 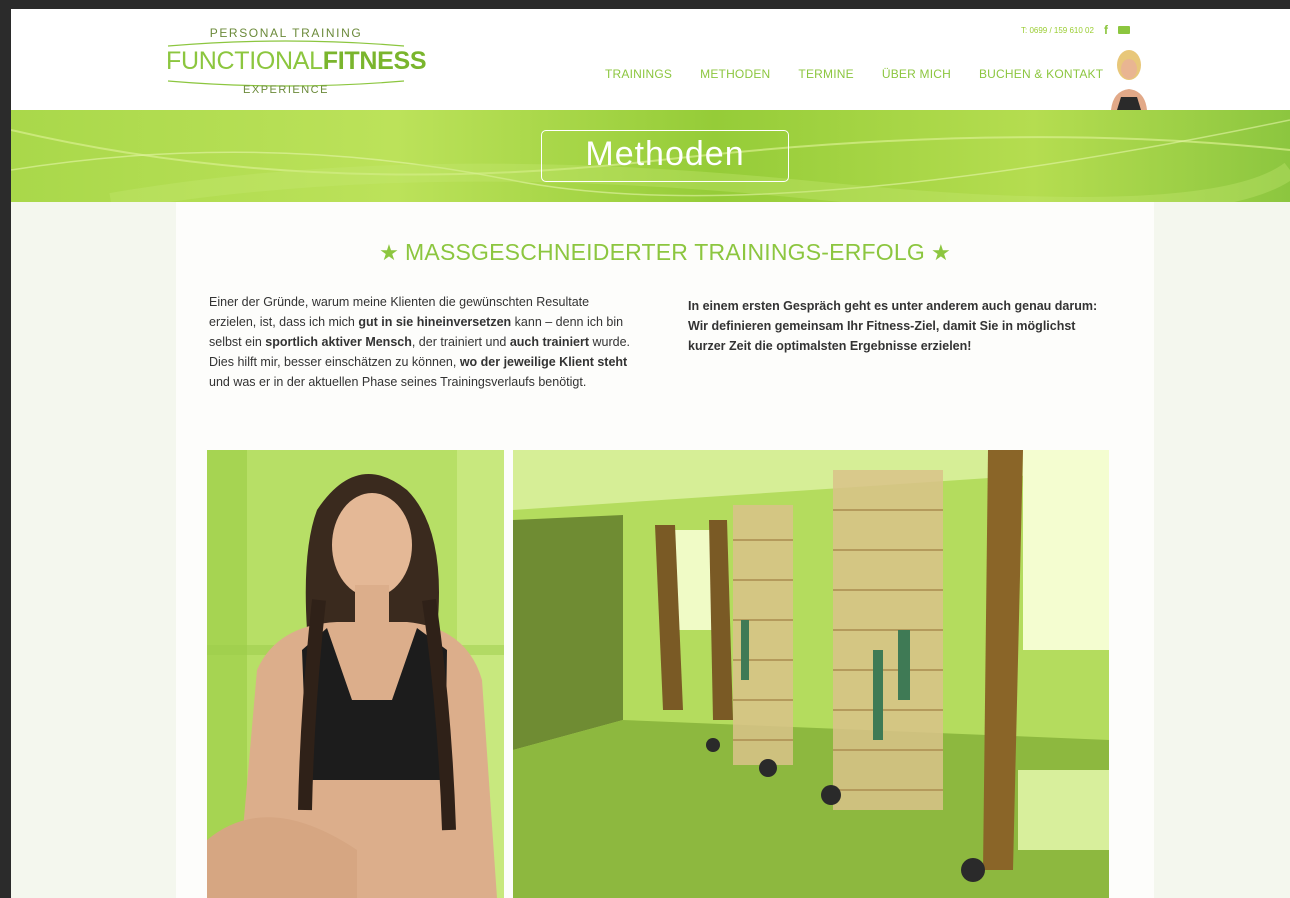 What do you see at coordinates (5, 449) in the screenshot?
I see `window-left-bar` at bounding box center [5, 449].